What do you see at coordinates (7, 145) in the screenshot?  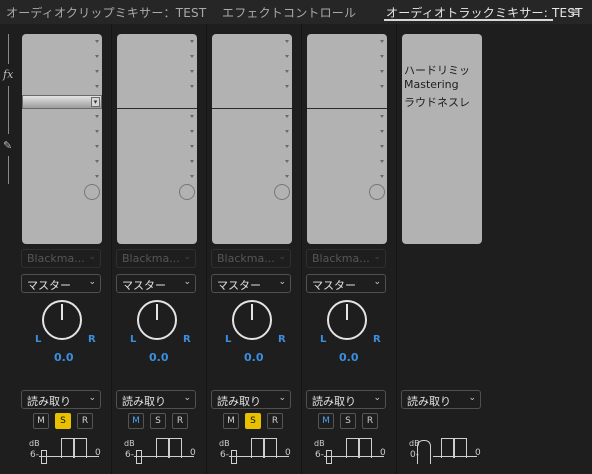 I see `pen-icon: ✎` at bounding box center [7, 145].